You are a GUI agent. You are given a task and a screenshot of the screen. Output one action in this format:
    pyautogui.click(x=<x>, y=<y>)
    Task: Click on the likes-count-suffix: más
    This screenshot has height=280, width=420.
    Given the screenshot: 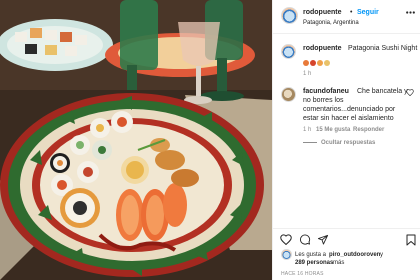 What is the action you would take?
    pyautogui.click(x=339, y=263)
    